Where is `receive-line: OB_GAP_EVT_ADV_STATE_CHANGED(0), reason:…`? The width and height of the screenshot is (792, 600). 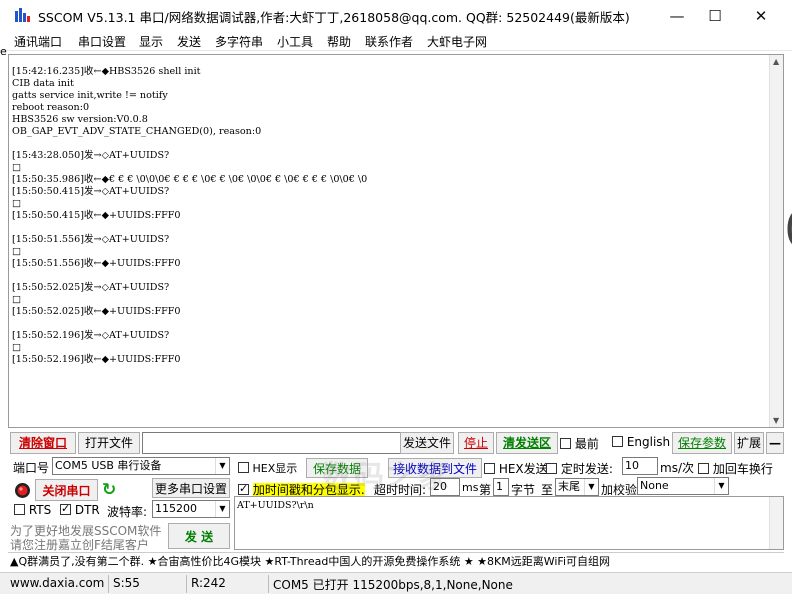 receive-line: OB_GAP_EVT_ADV_STATE_CHANGED(0), reason:… is located at coordinates (137, 131).